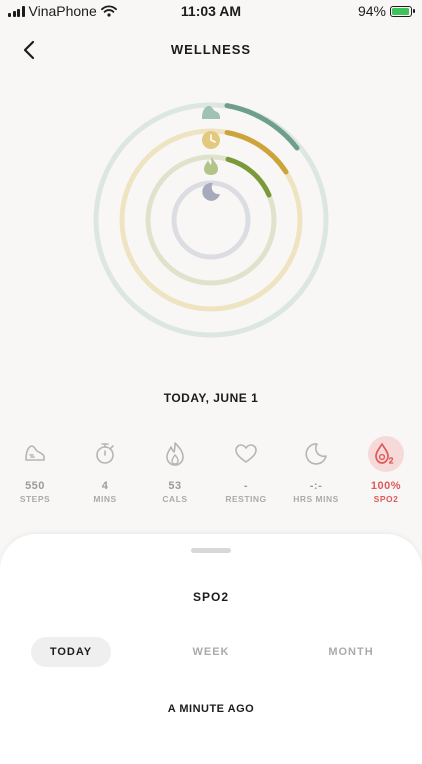 Image resolution: width=422 pixels, height=764 pixels. I want to click on heart-icon, so click(246, 453).